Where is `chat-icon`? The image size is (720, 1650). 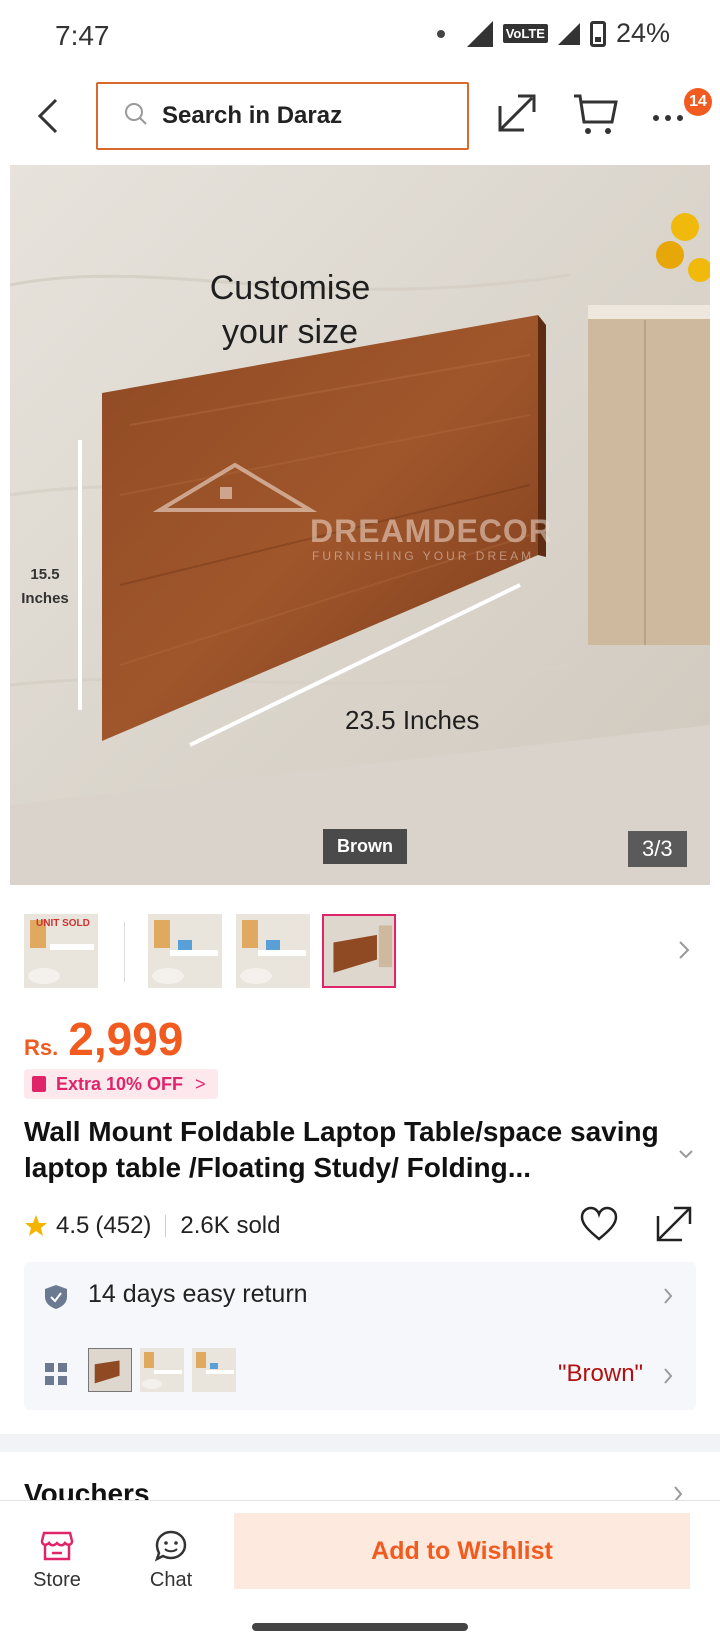
chat-icon is located at coordinates (170, 1546).